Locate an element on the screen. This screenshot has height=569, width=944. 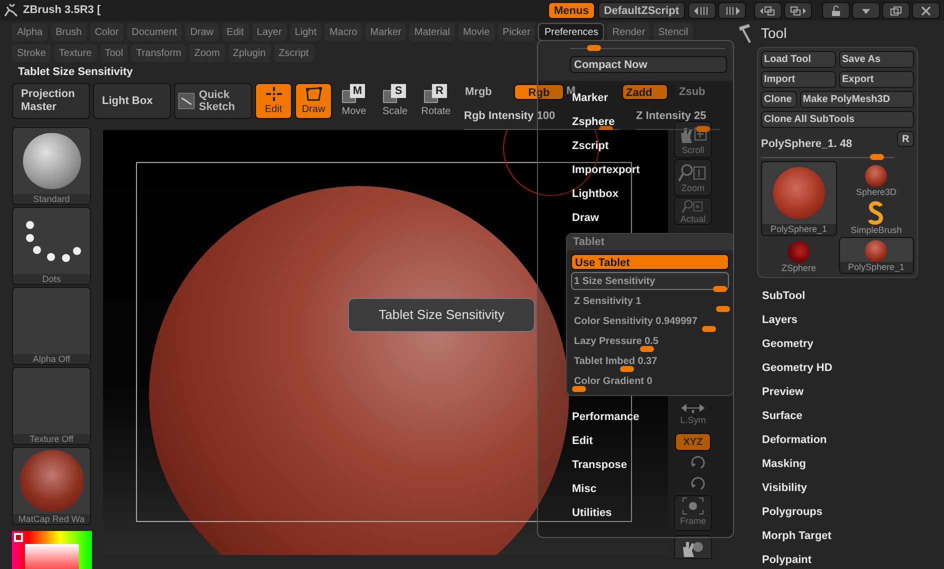
menu-tab: Edit is located at coordinates (235, 32).